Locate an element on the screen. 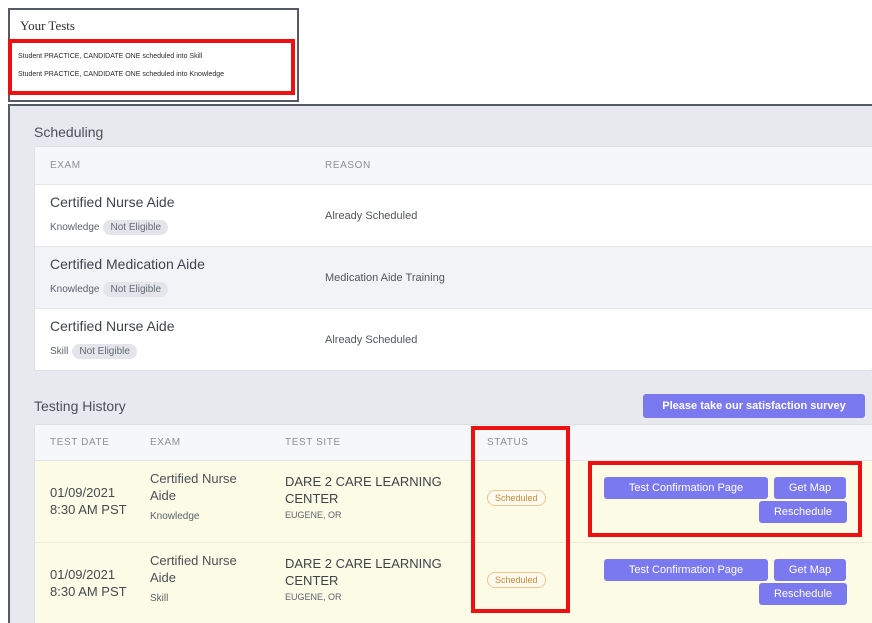 Image resolution: width=872 pixels, height=623 pixels. column-header-status: STATUS is located at coordinates (508, 442).